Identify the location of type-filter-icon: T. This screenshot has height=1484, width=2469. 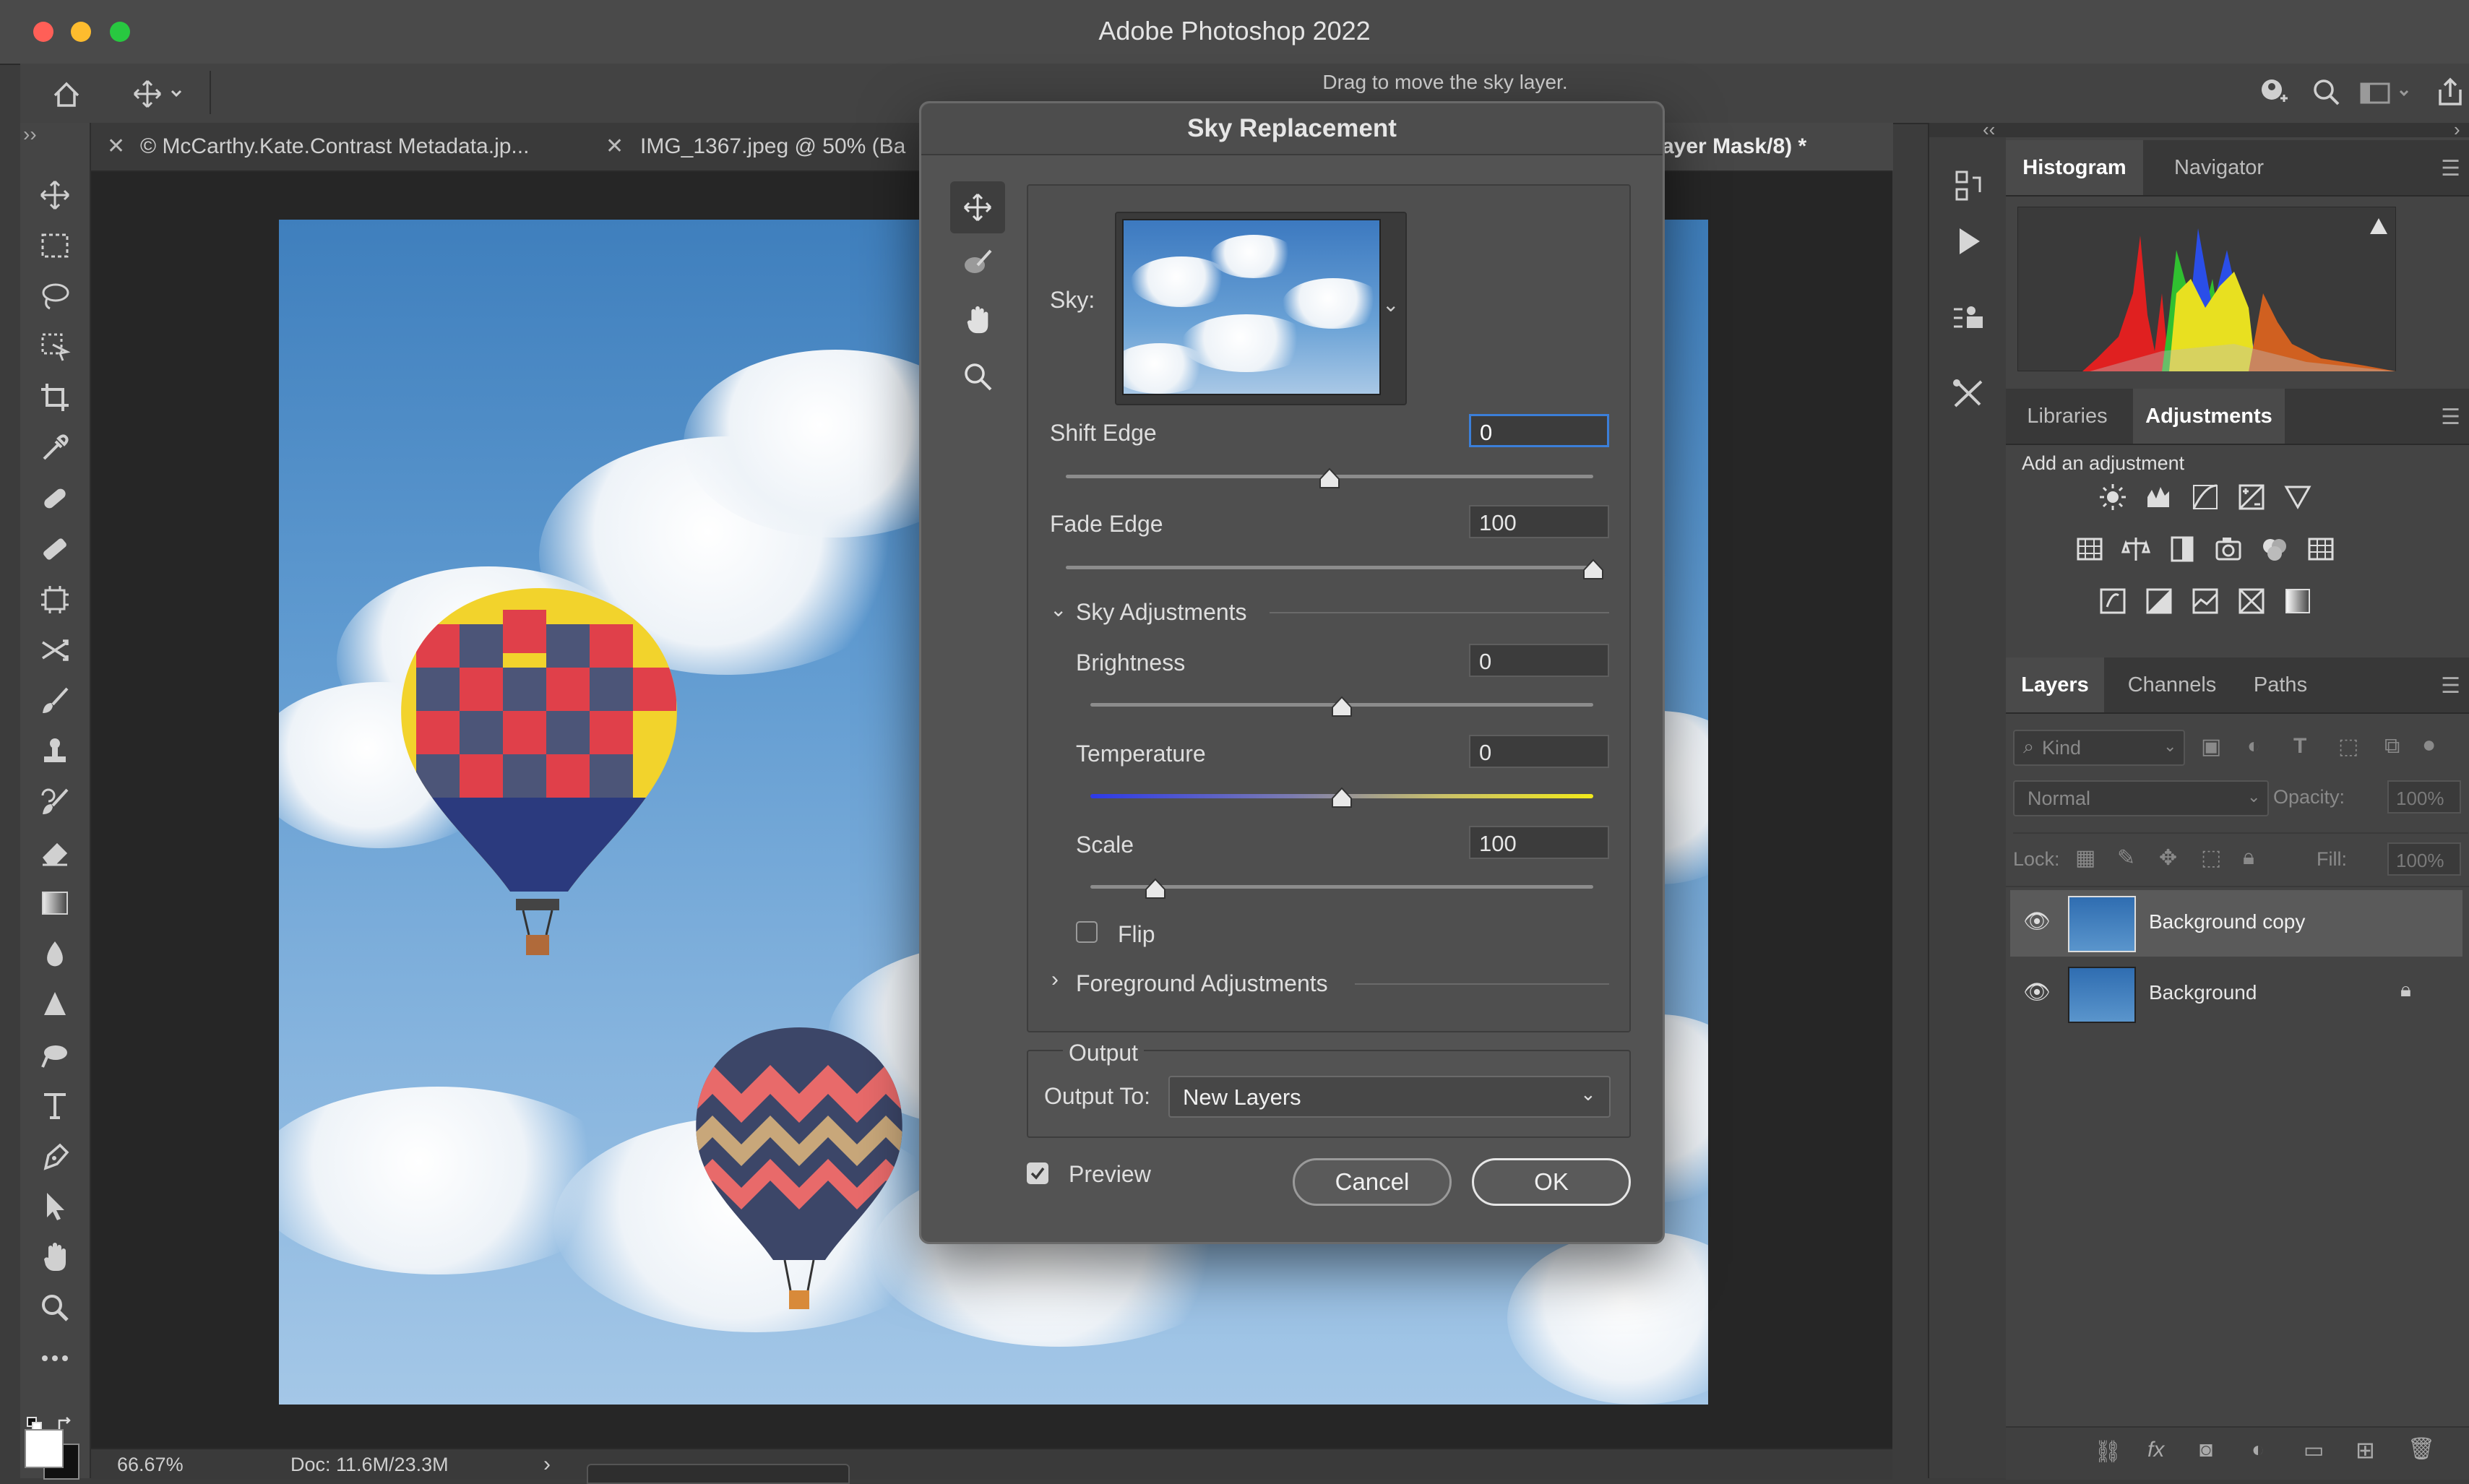
(2299, 747).